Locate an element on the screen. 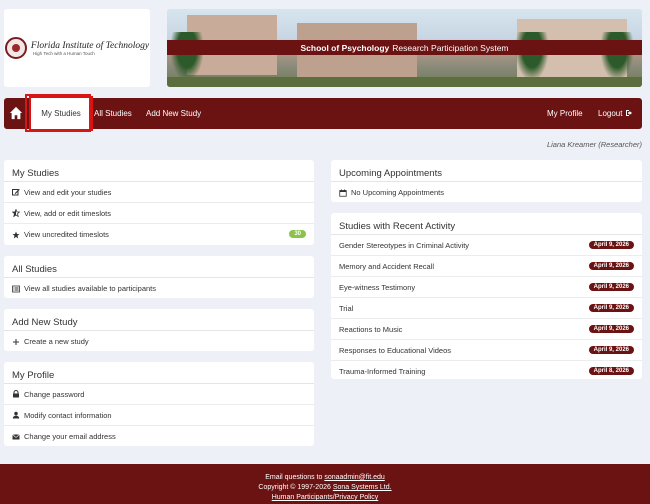 The height and width of the screenshot is (504, 650). edit-icon is located at coordinates (16, 192).